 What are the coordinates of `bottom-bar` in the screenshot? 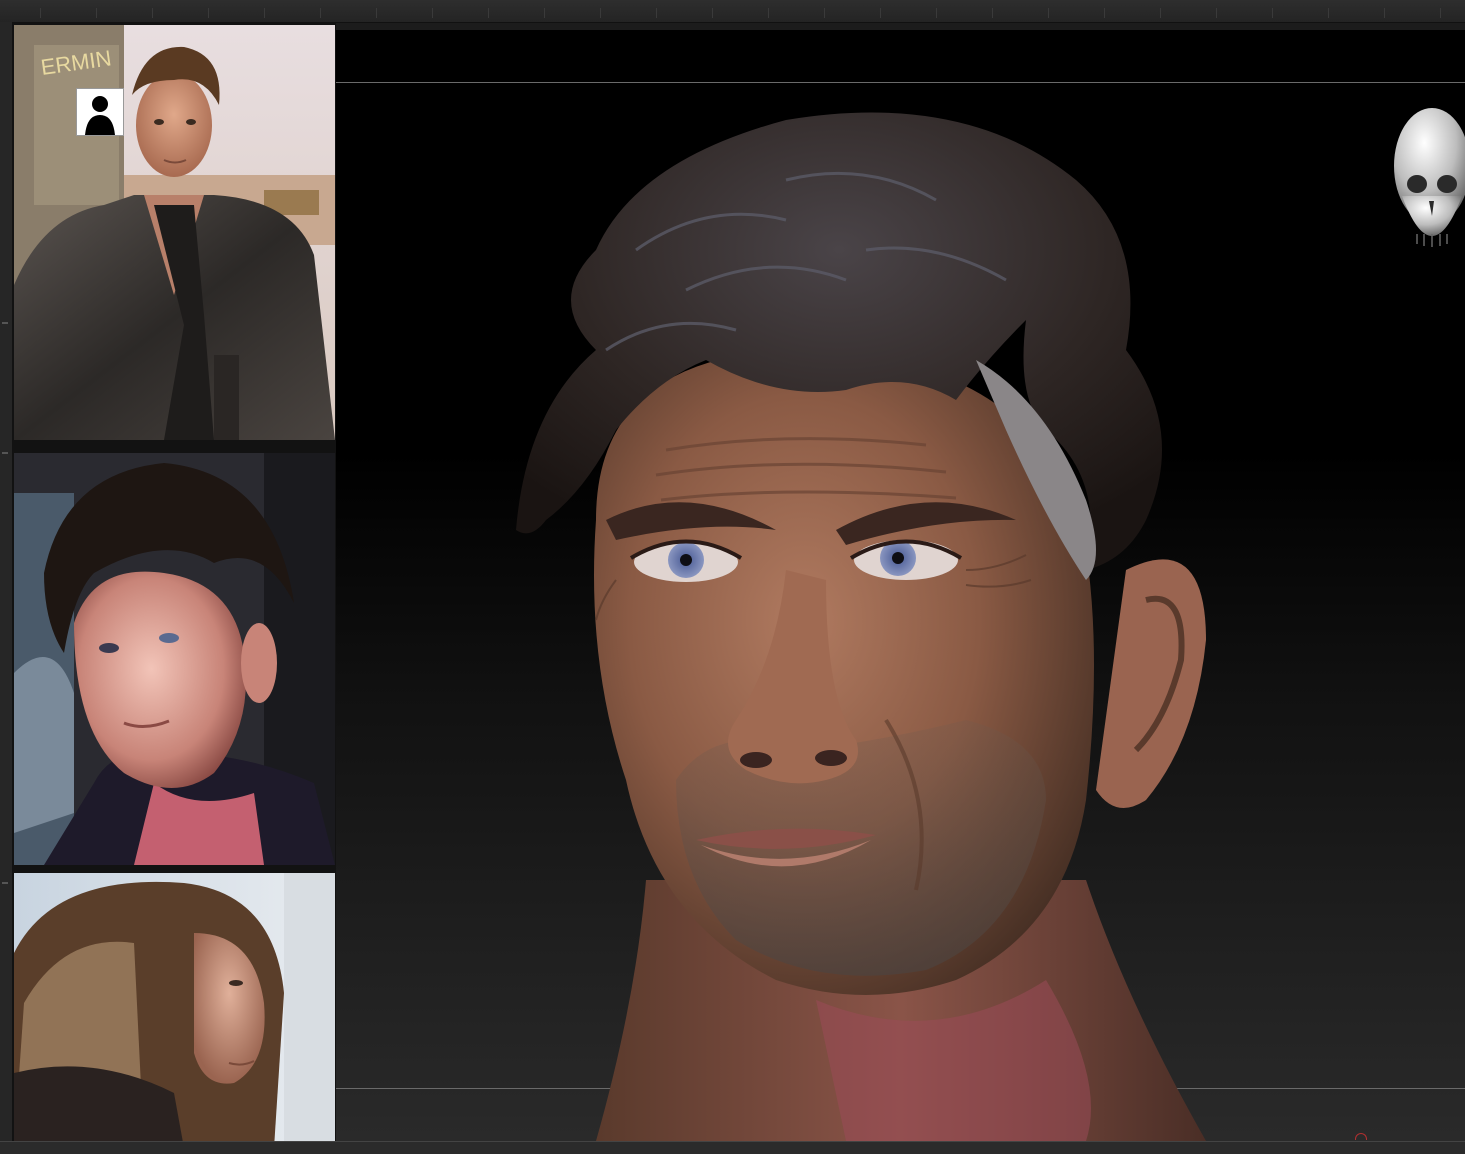 It's located at (732, 1147).